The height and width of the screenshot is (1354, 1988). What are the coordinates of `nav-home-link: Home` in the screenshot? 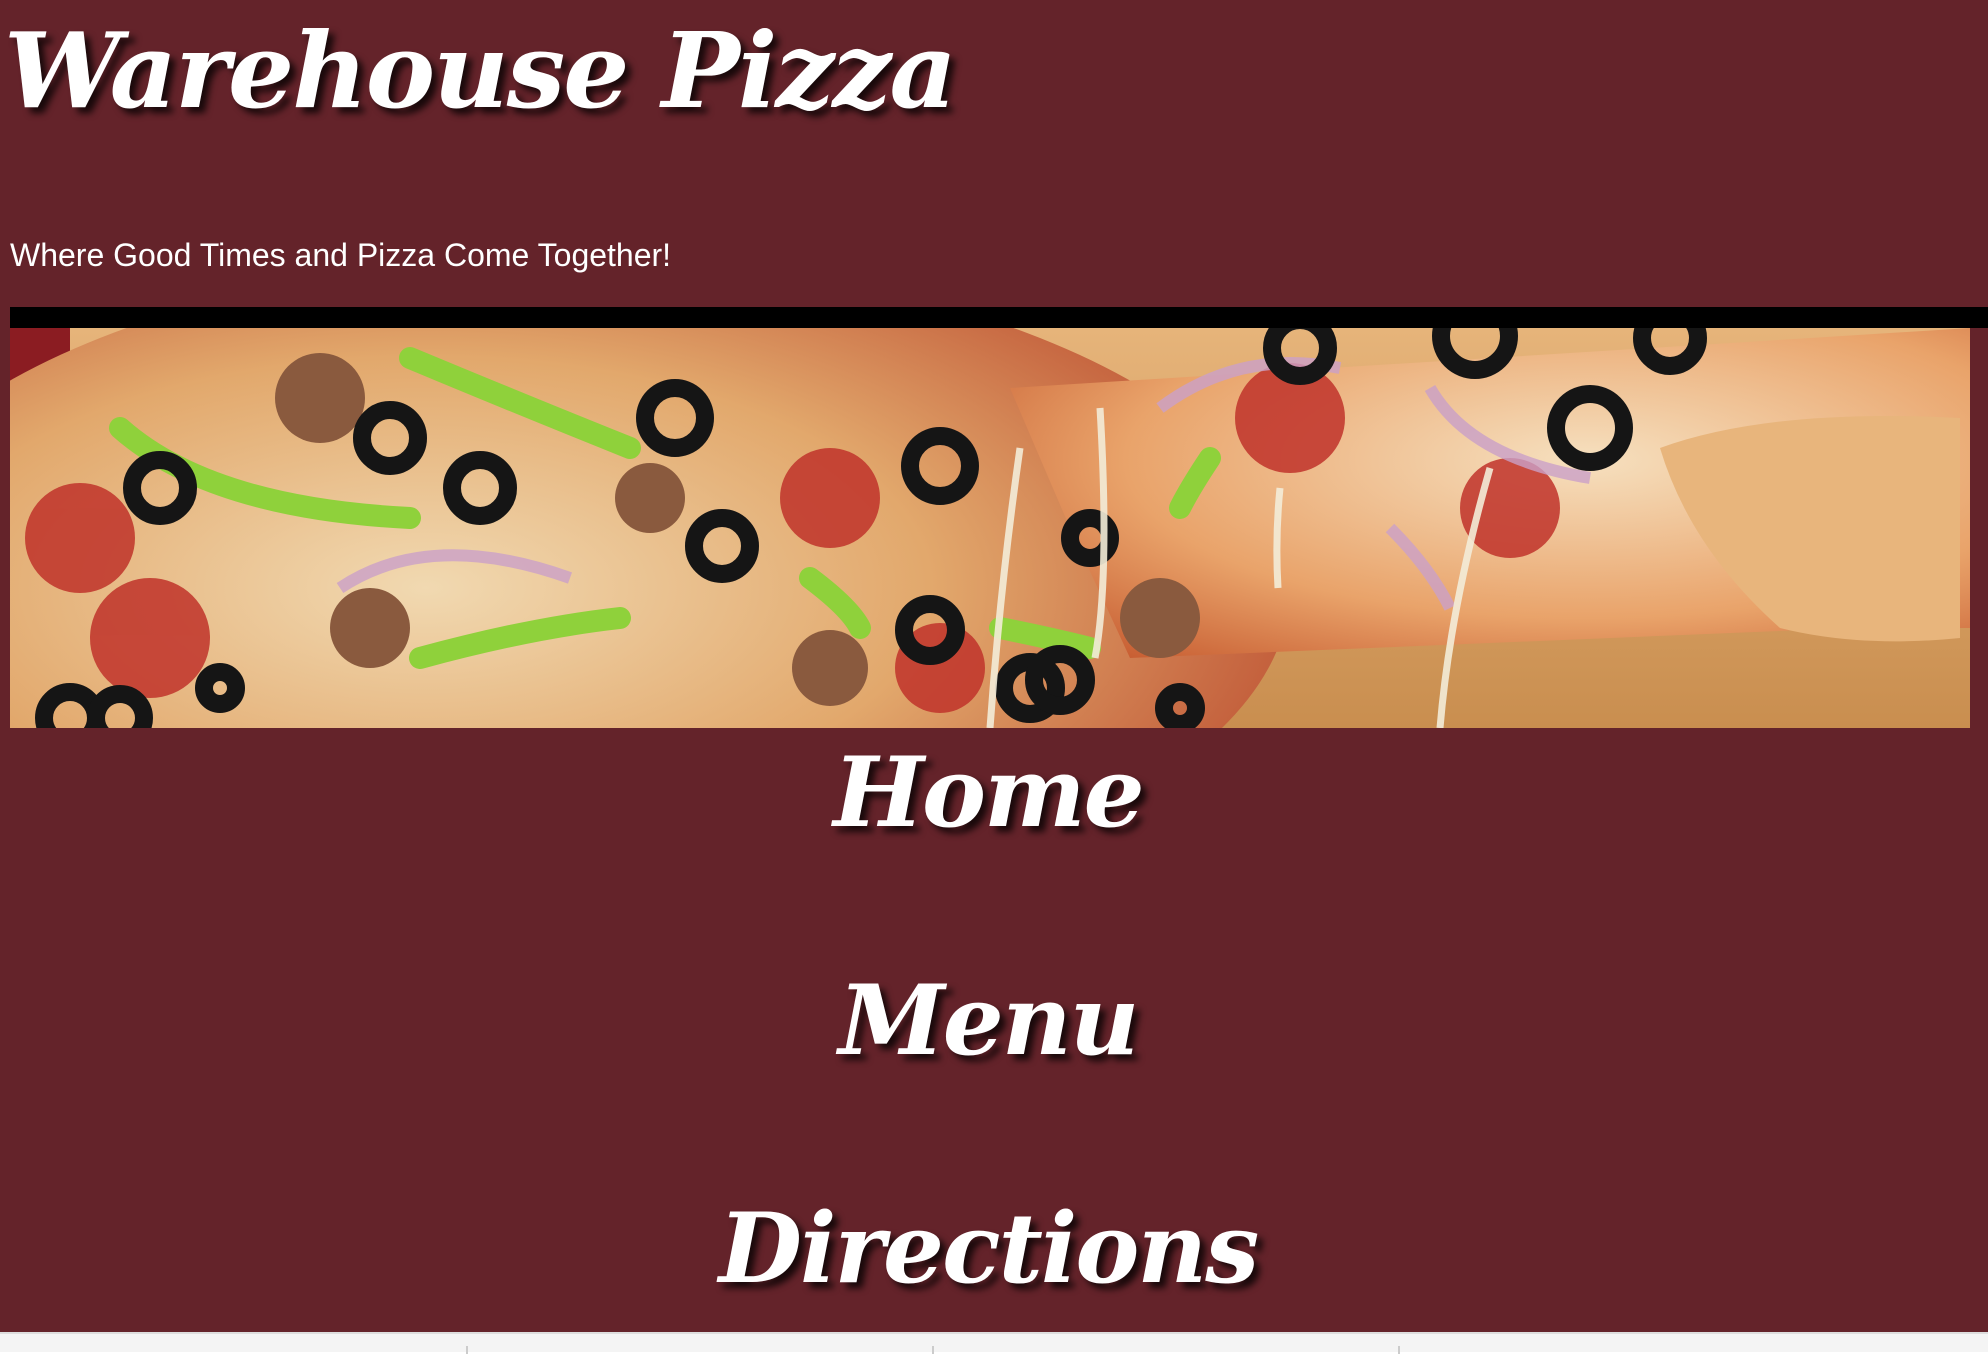 It's located at (988, 793).